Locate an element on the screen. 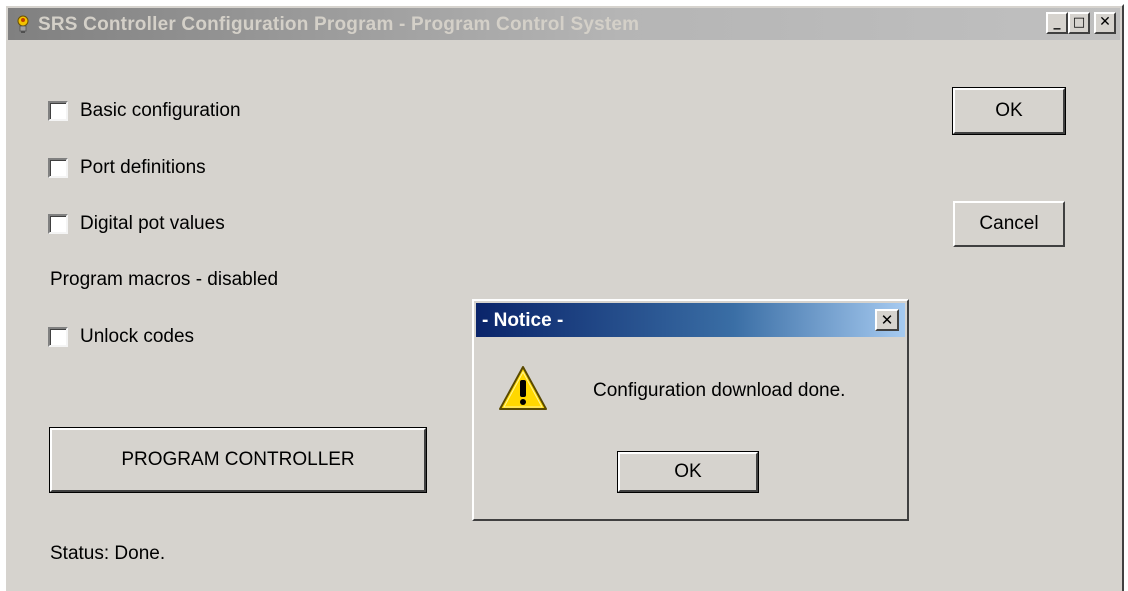  checkbox-basic-configuration is located at coordinates (58, 111).